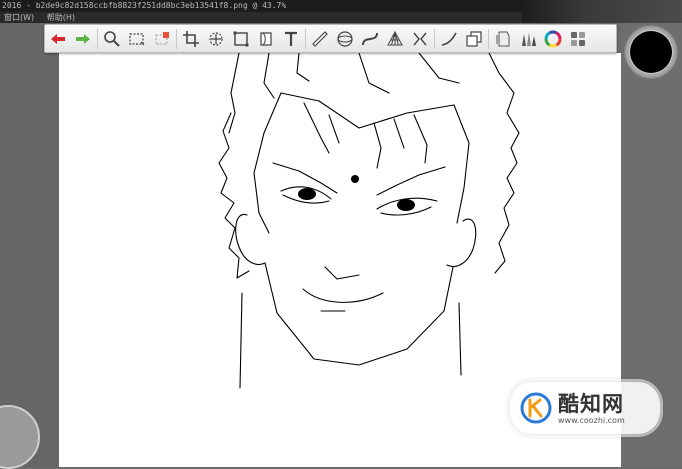  I want to click on layer-copy-button, so click(474, 39).